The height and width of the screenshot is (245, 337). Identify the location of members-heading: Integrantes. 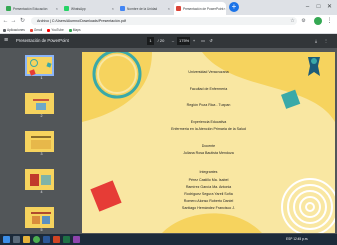
(208, 172).